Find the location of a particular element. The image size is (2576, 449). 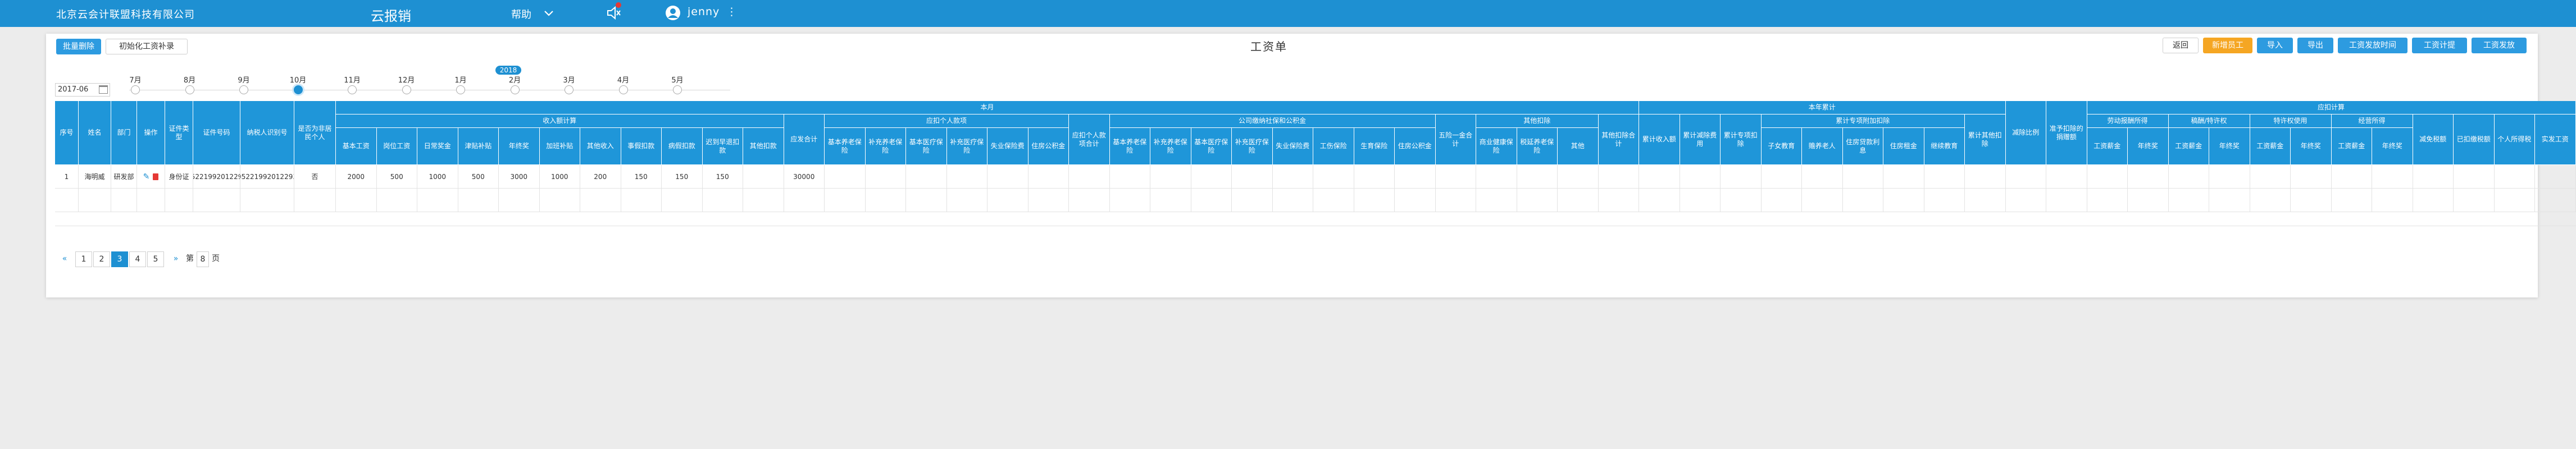

column-header: 工伤保险 is located at coordinates (1333, 147).